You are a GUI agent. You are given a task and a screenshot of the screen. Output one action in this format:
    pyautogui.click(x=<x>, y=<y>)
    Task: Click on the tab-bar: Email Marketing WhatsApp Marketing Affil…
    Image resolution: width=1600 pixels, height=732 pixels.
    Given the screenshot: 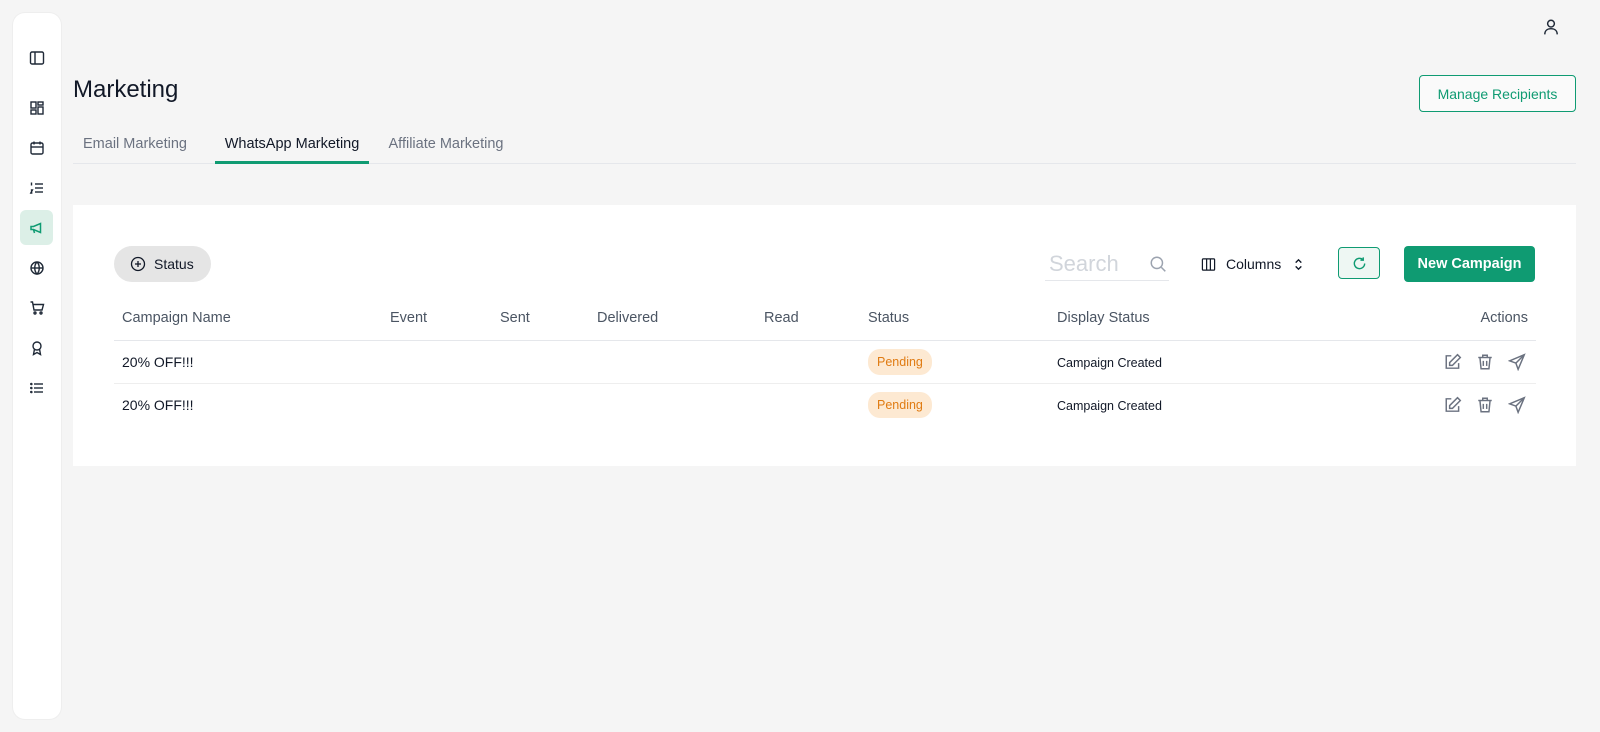 What is the action you would take?
    pyautogui.click(x=824, y=145)
    